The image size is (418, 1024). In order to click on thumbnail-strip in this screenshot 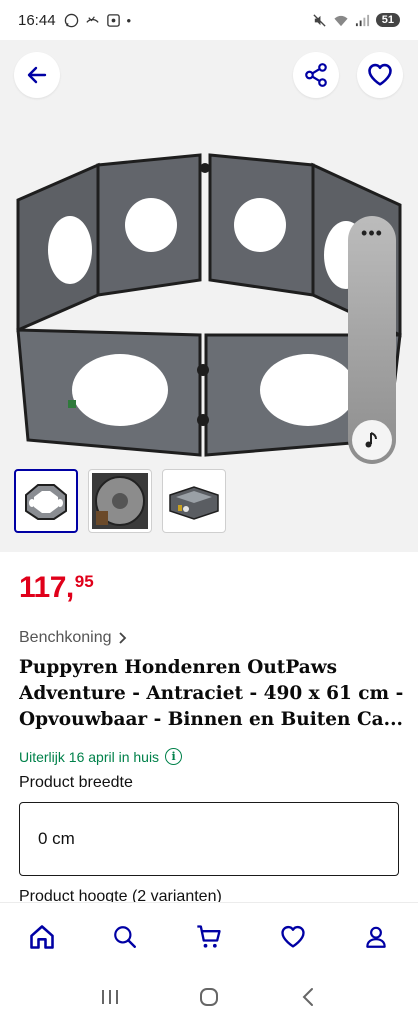, I will do `click(120, 501)`.